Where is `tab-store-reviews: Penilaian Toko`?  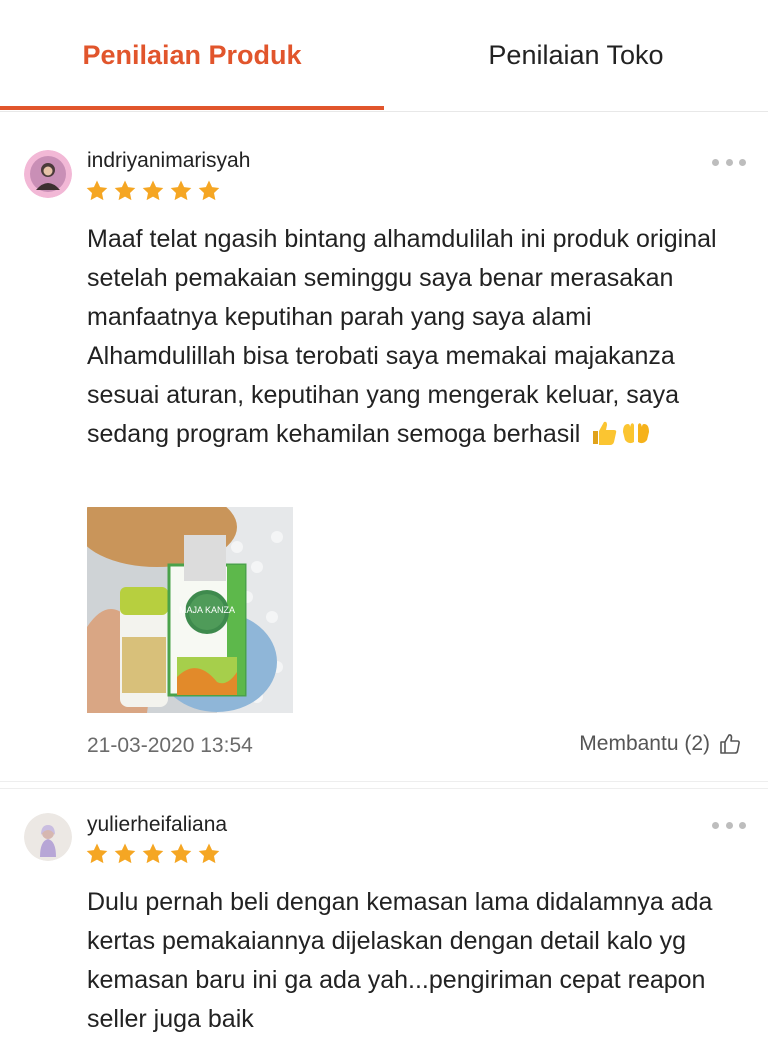
tab-store-reviews: Penilaian Toko is located at coordinates (576, 55).